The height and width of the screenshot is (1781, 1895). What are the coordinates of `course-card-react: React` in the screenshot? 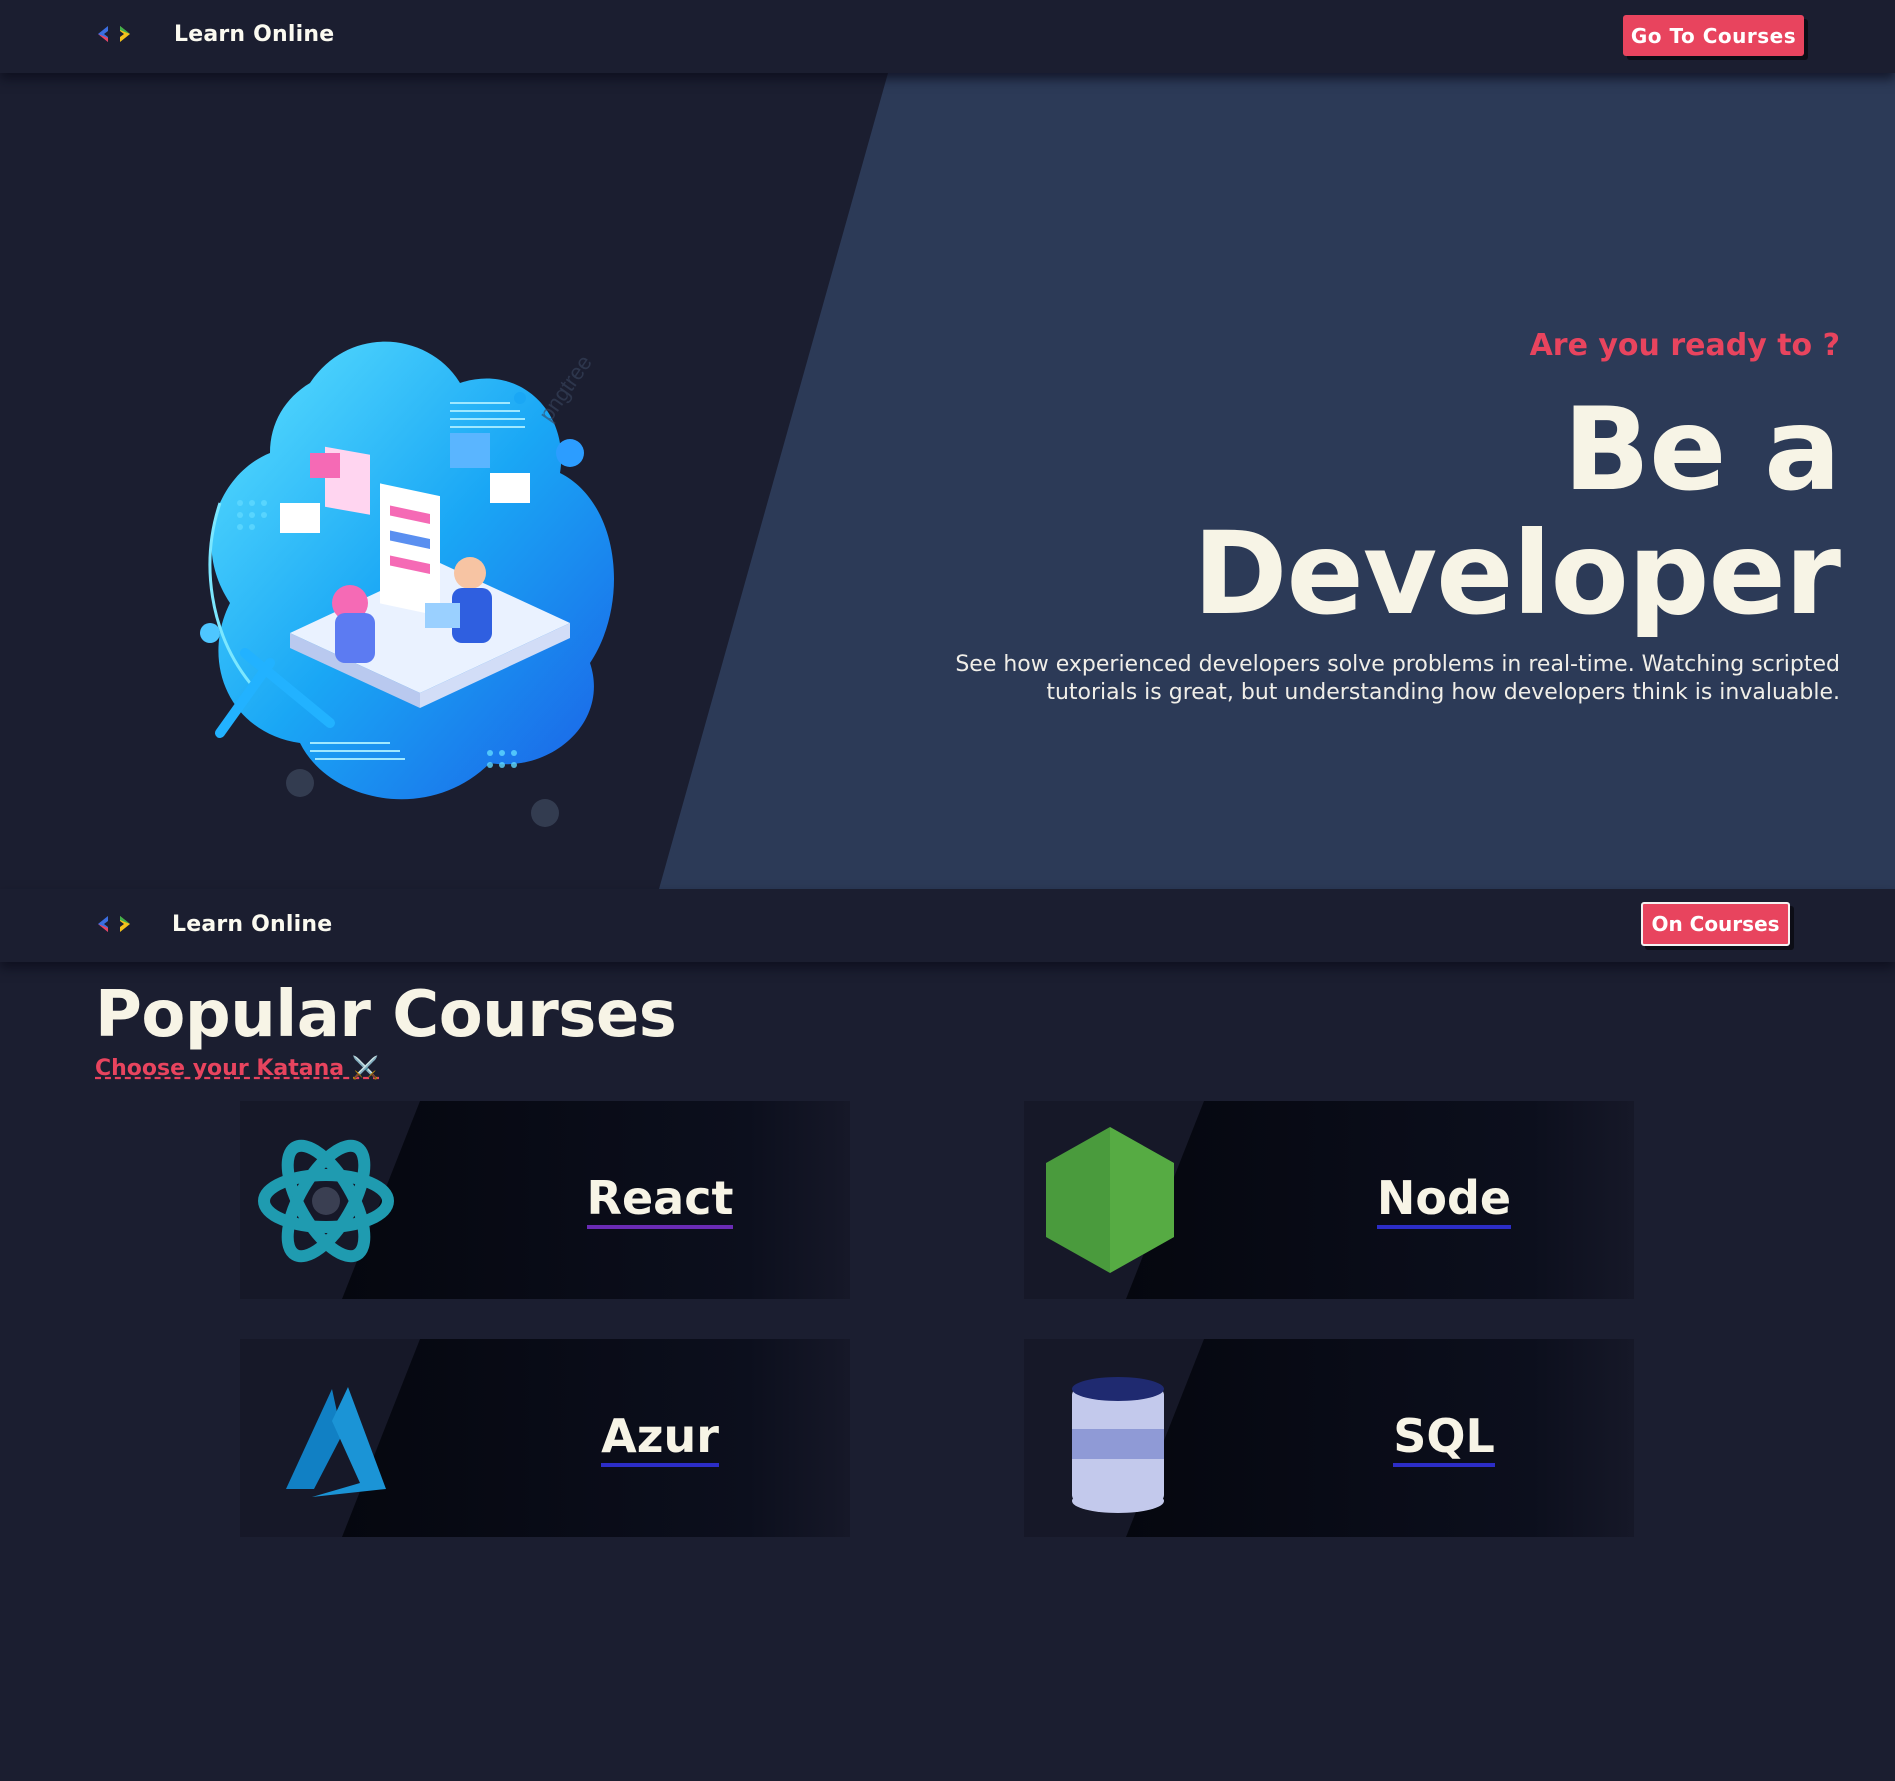 It's located at (545, 1200).